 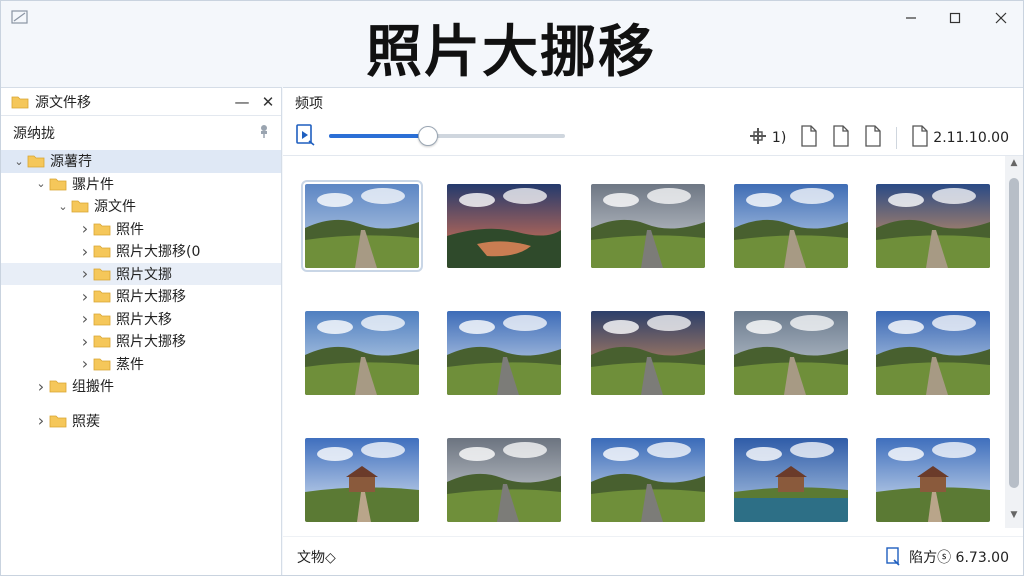 I want to click on tree-item: › 照件, so click(x=141, y=229).